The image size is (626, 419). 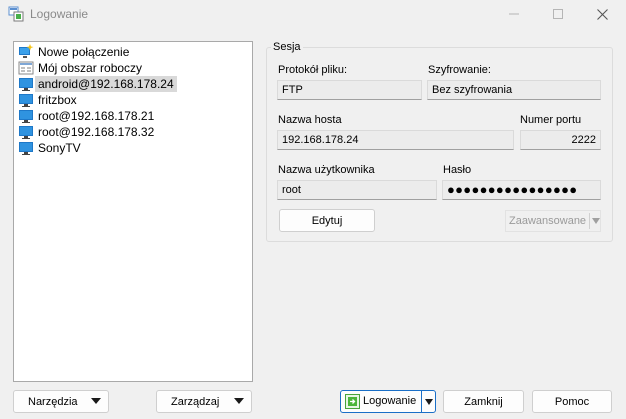 I want to click on port-input: 2222, so click(x=560, y=140).